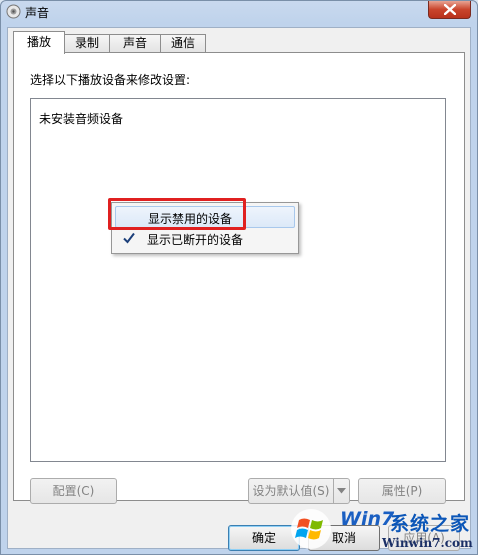  Describe the element at coordinates (13, 11) in the screenshot. I see `speaker-icon` at that location.